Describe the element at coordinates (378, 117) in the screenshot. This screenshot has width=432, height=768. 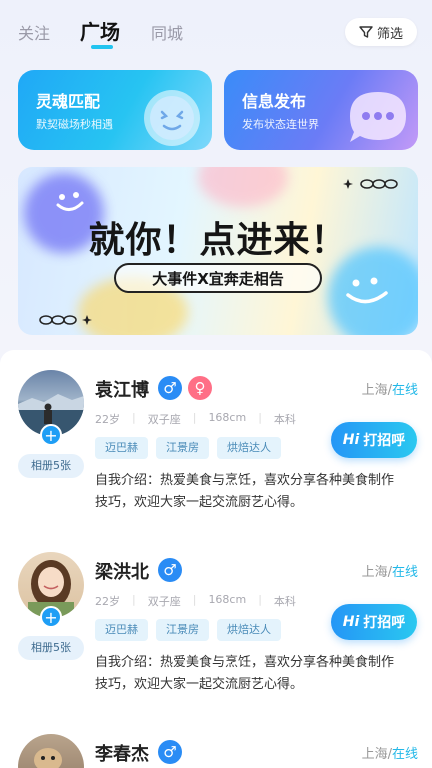
I see `chat-bubble-icon` at that location.